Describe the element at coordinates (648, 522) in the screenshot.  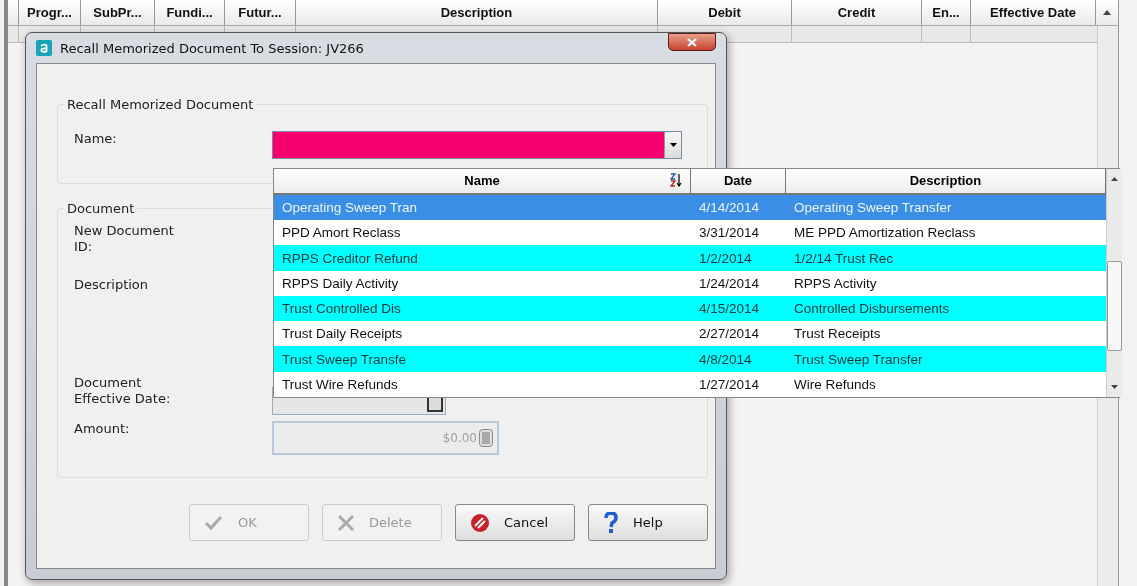
I see `help-button: Help` at that location.